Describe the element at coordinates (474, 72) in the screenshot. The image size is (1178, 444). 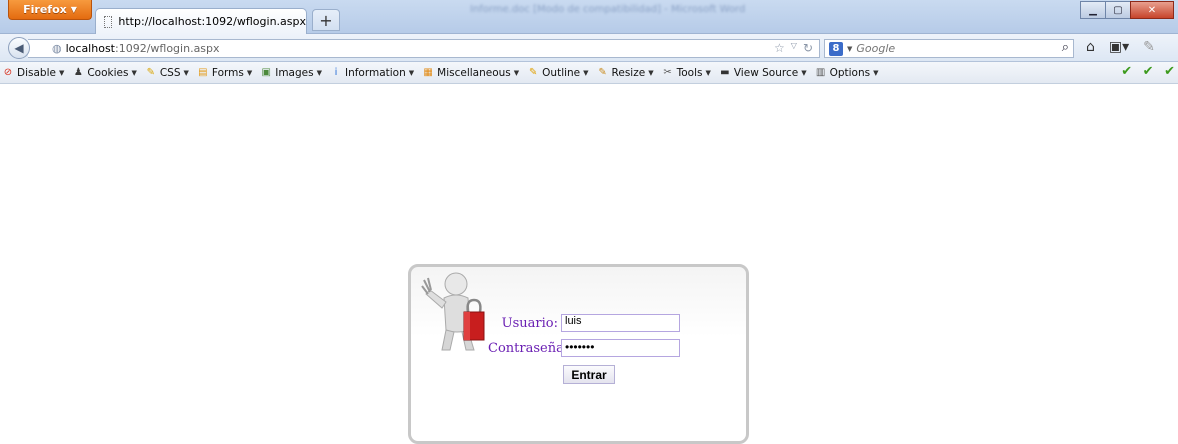
I see `devbar-item-label: Miscellaneous` at that location.